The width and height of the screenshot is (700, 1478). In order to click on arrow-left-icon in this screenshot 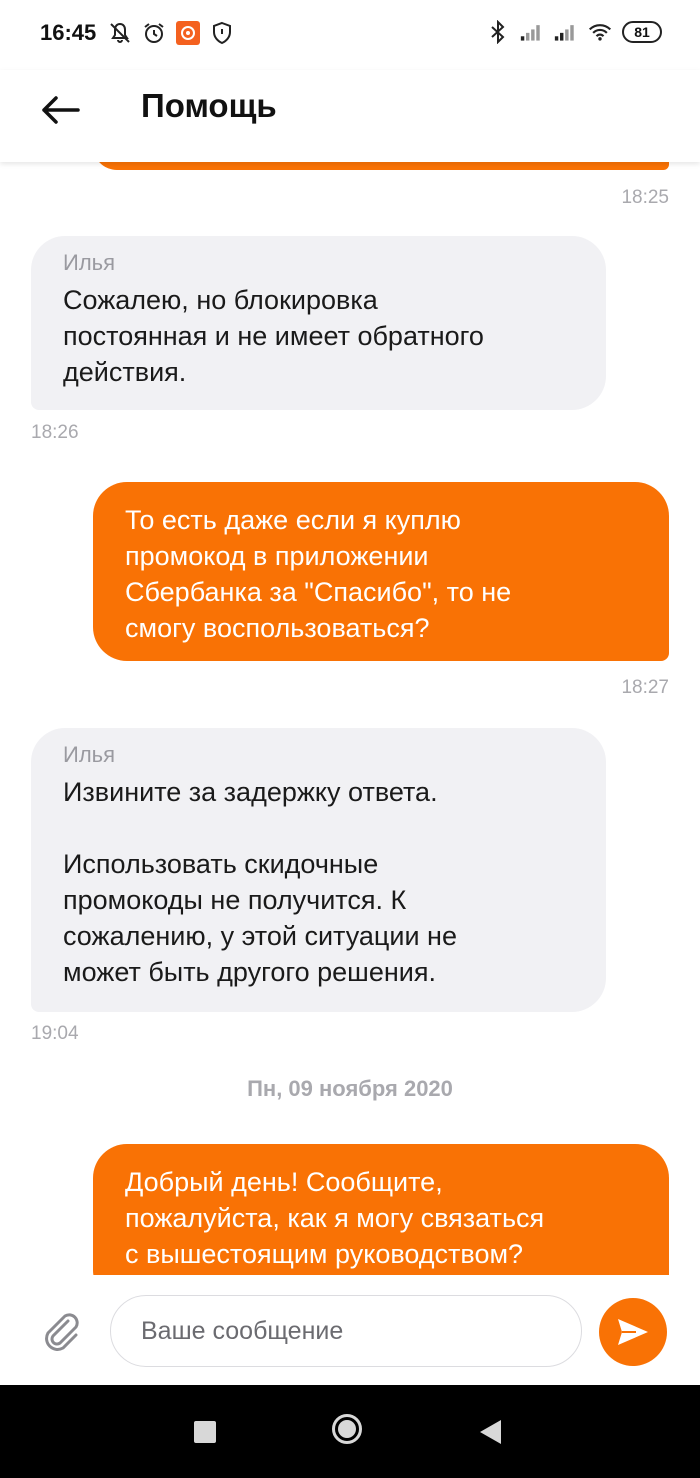, I will do `click(61, 110)`.